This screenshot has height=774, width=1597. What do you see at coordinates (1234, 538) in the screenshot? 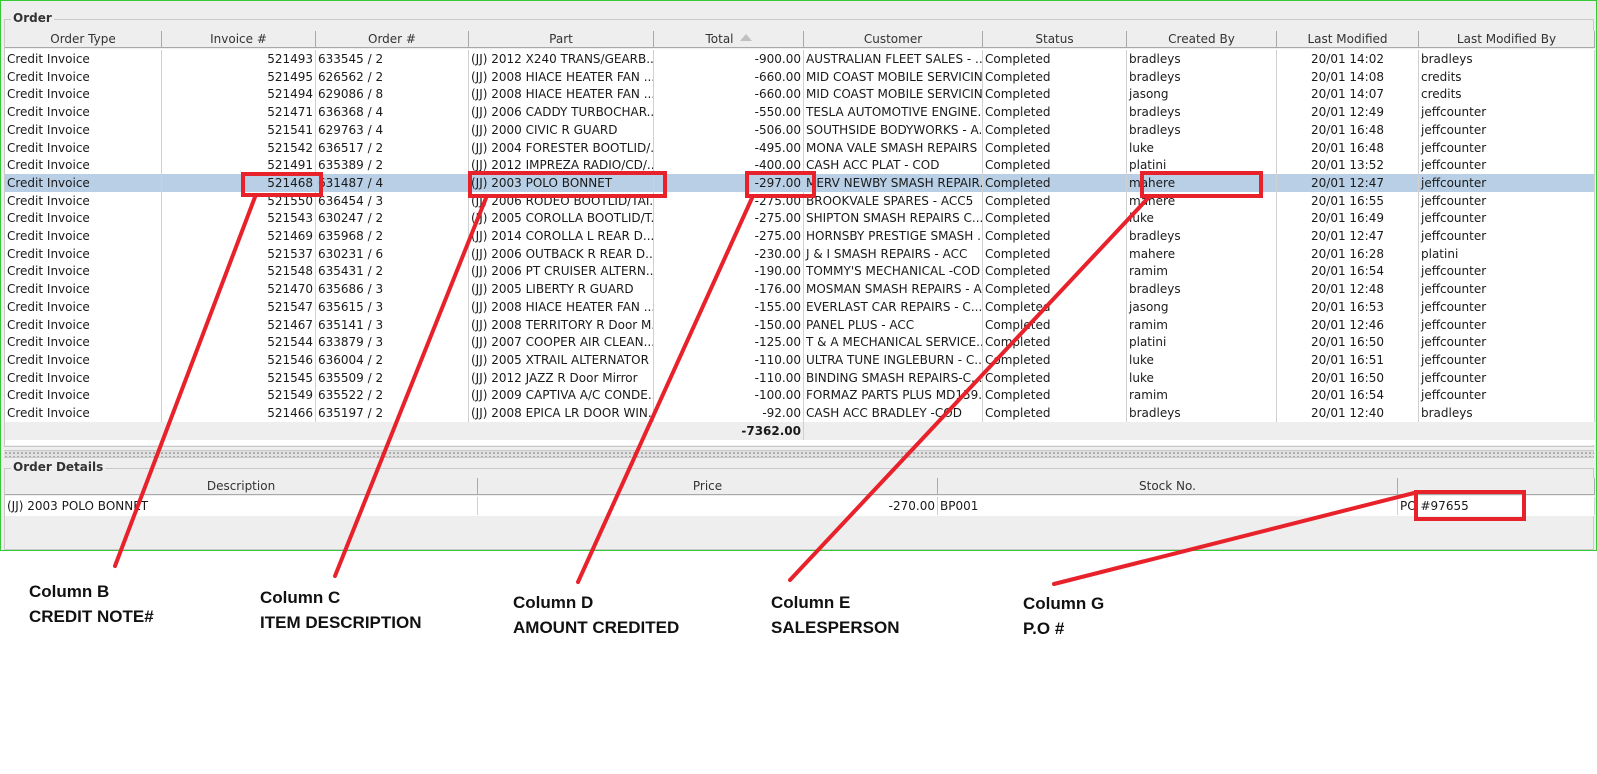
I see `arrow-line-column-g` at bounding box center [1234, 538].